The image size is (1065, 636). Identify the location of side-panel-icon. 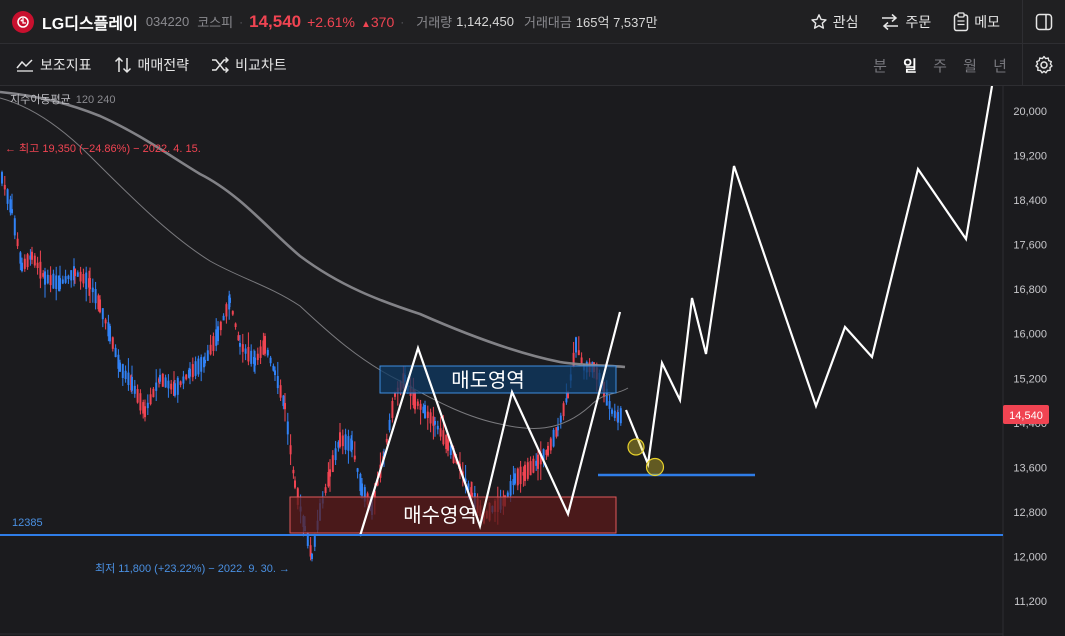
(1044, 22).